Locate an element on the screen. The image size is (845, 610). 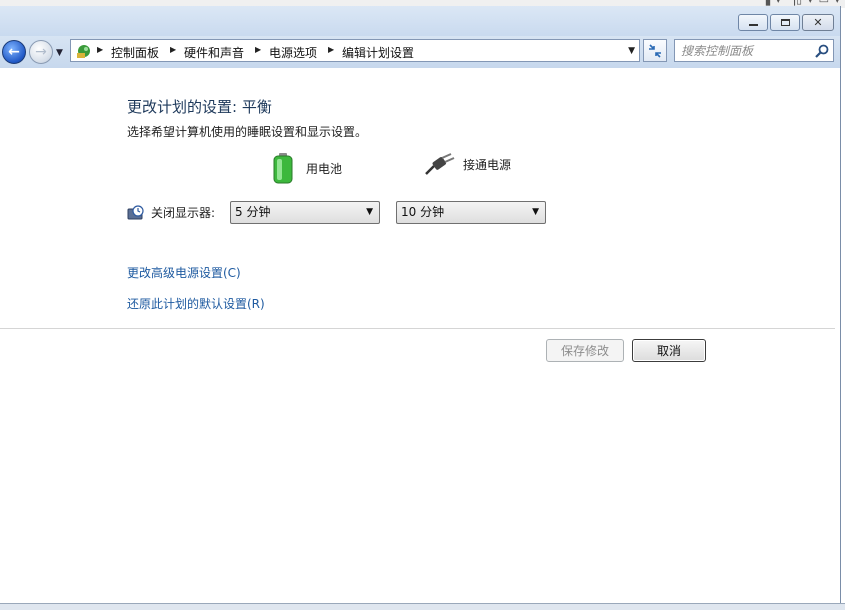
search-icon is located at coordinates (822, 51).